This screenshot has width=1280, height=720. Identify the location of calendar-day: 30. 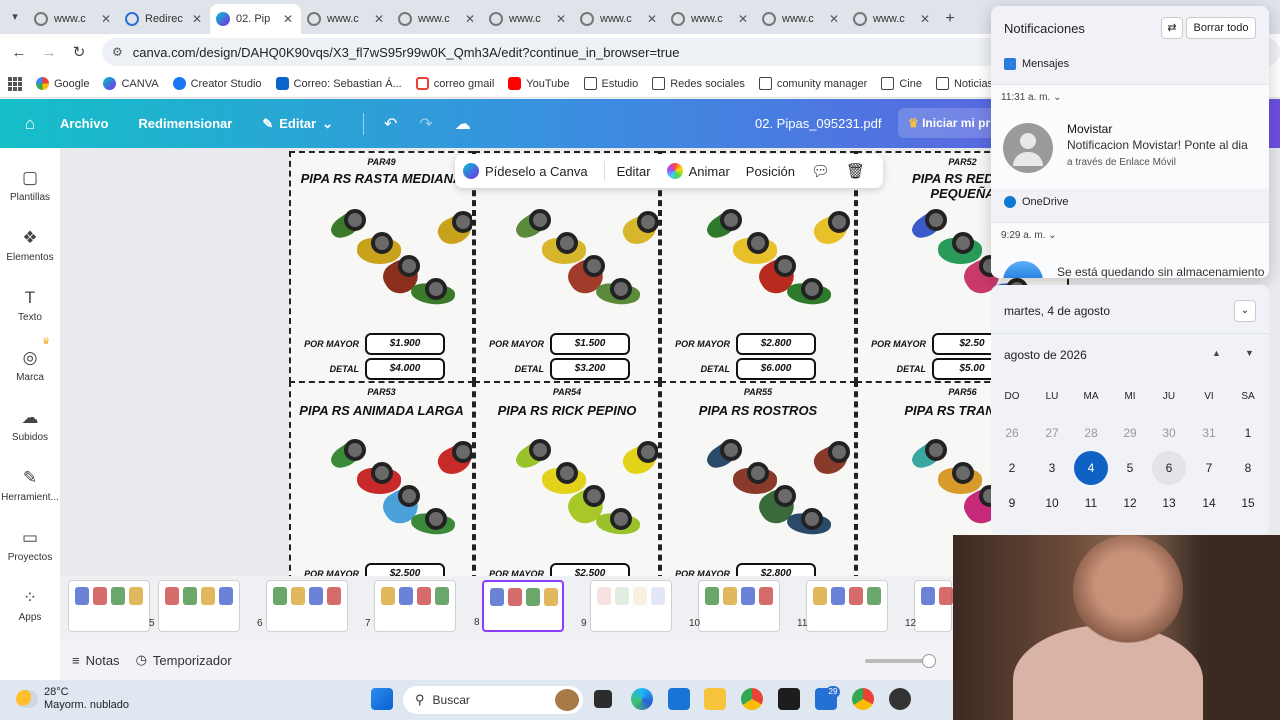
(1169, 433).